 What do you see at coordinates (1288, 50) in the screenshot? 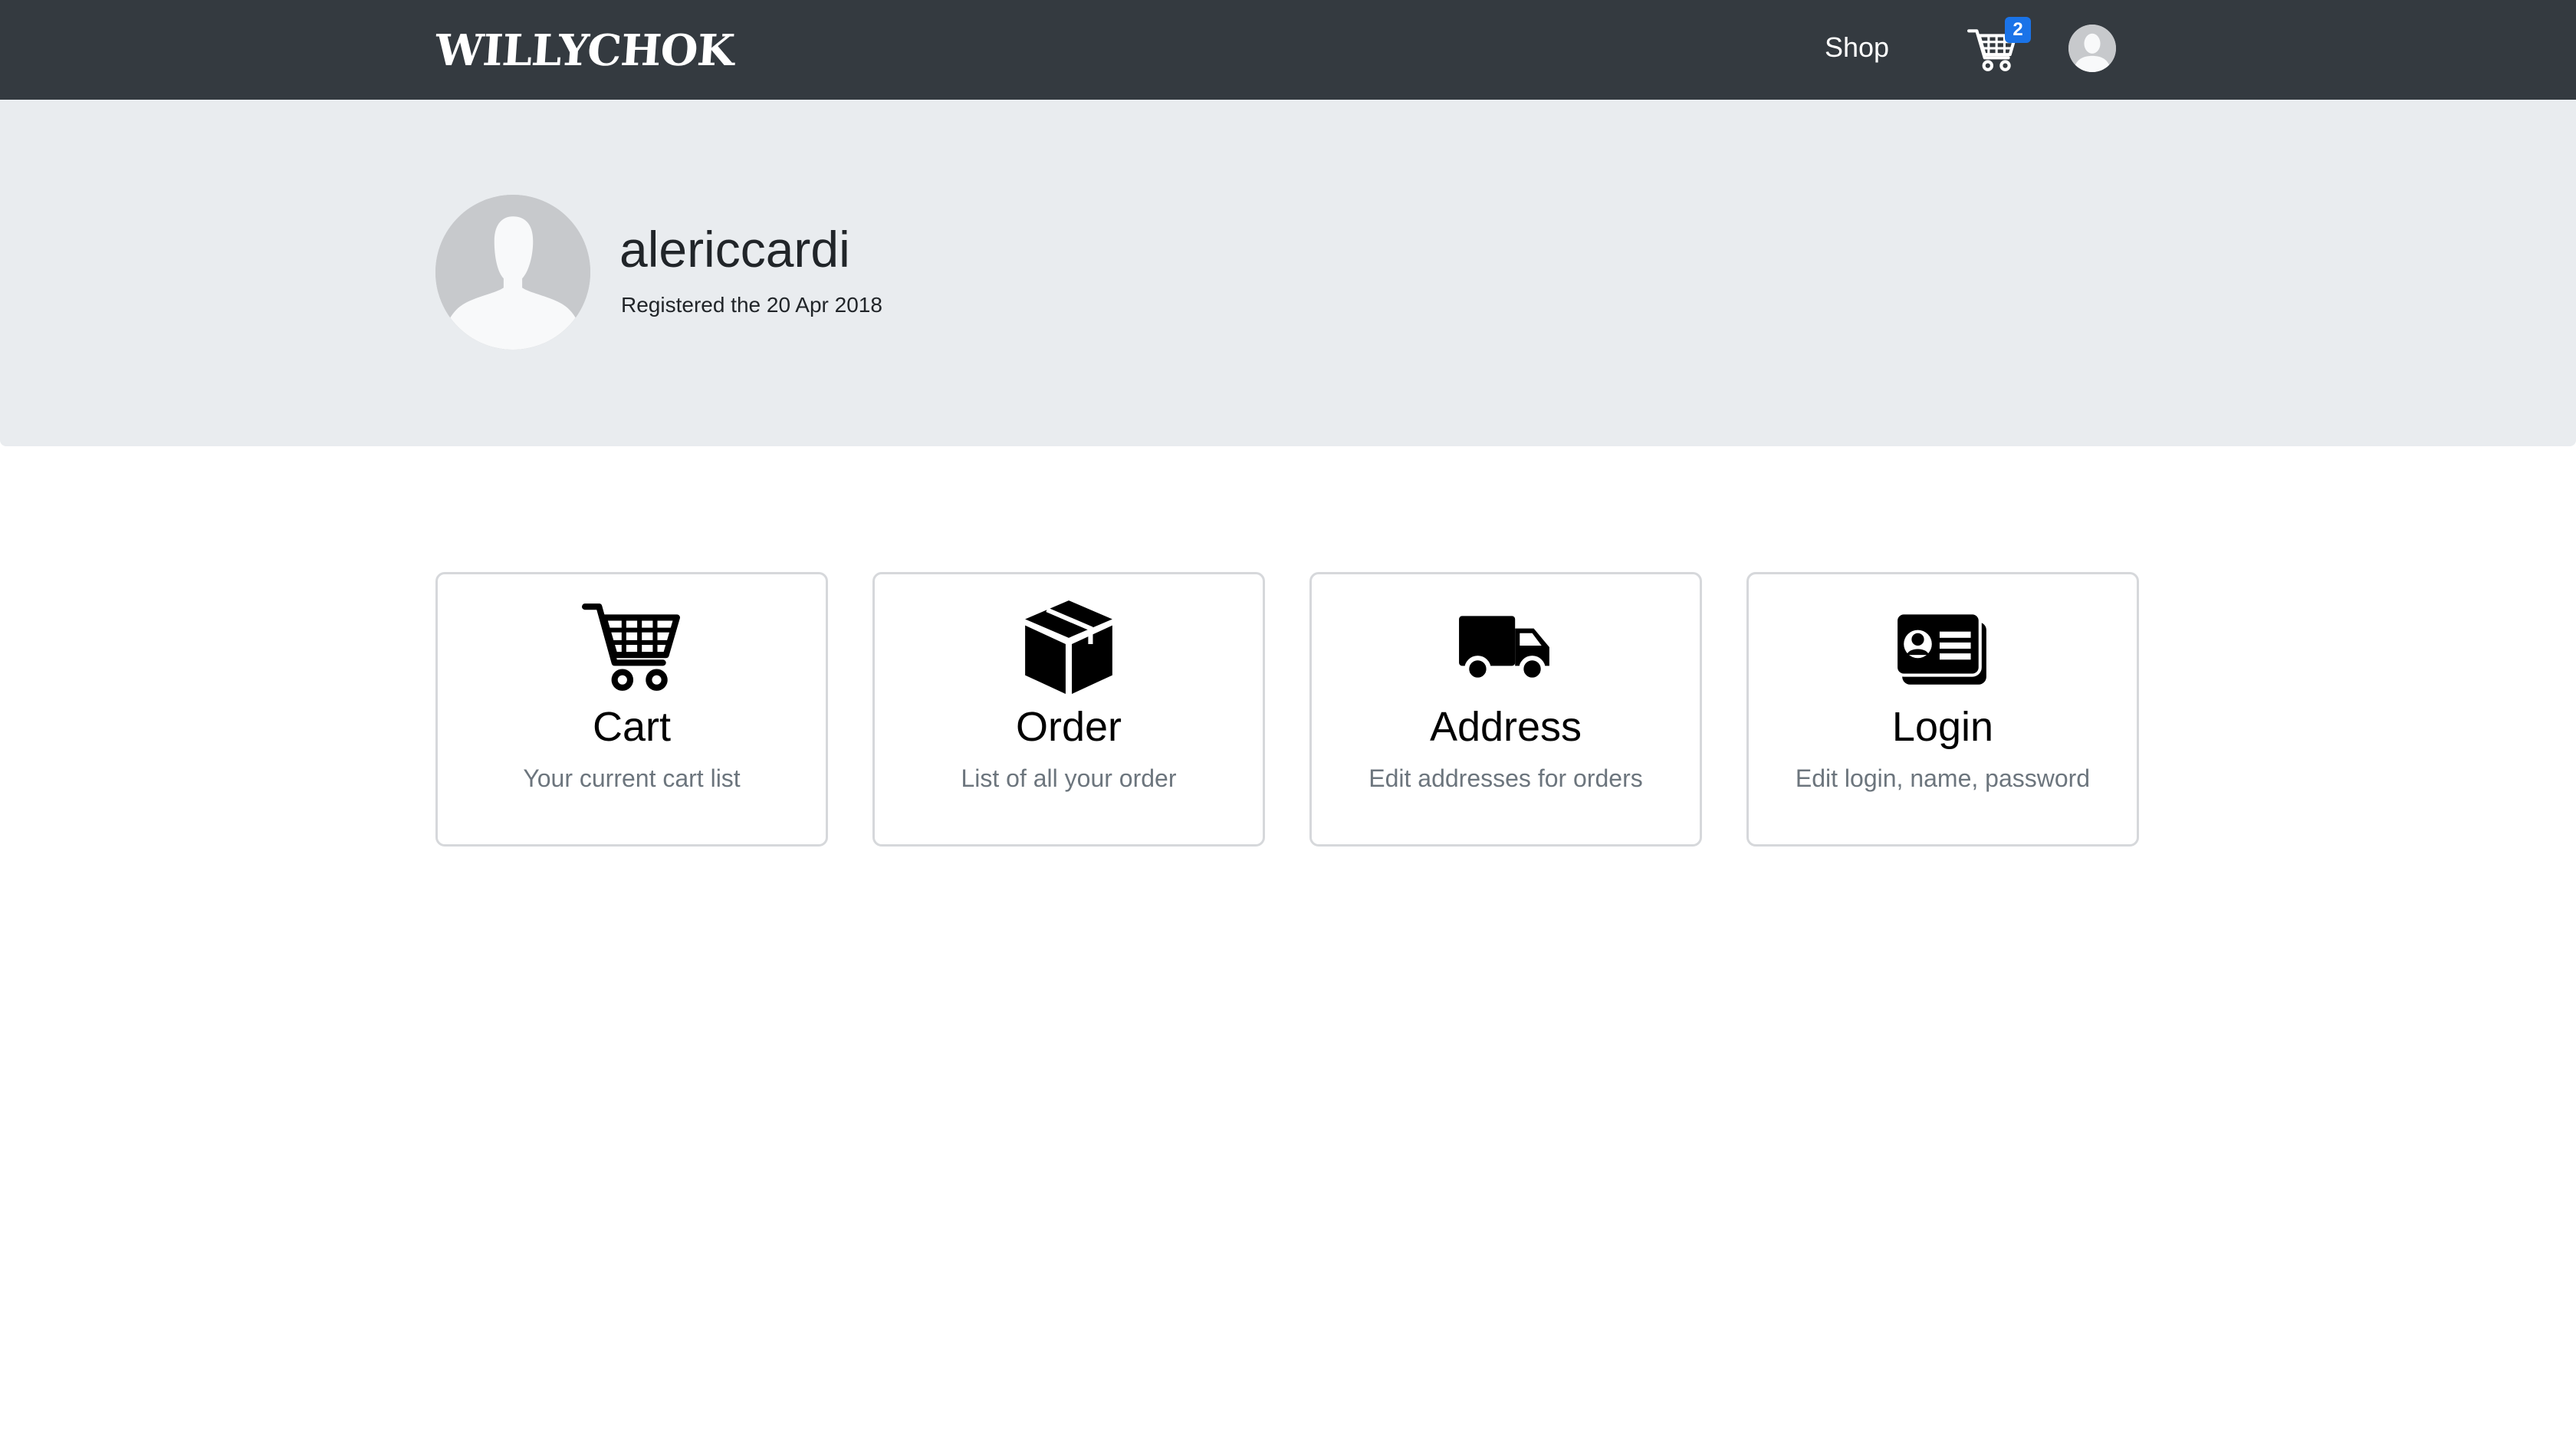
I see `navbar: WILLYCHOK Shop 2` at bounding box center [1288, 50].